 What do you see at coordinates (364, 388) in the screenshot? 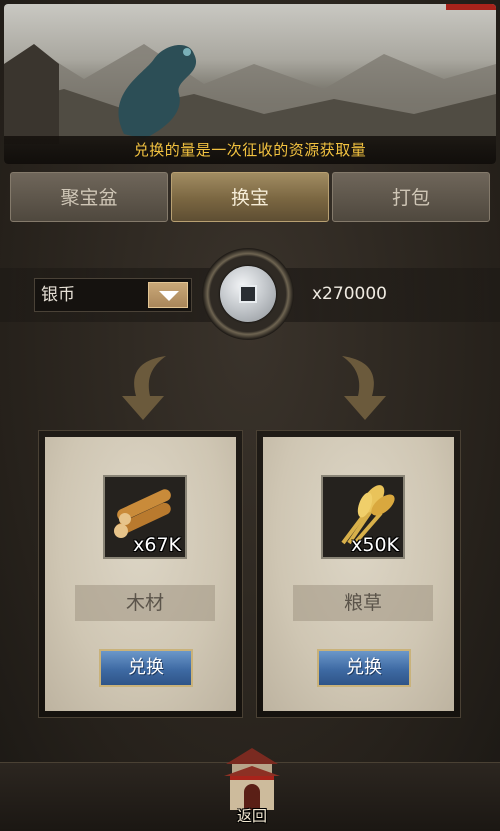
I see `curved-arrow-right-icon` at bounding box center [364, 388].